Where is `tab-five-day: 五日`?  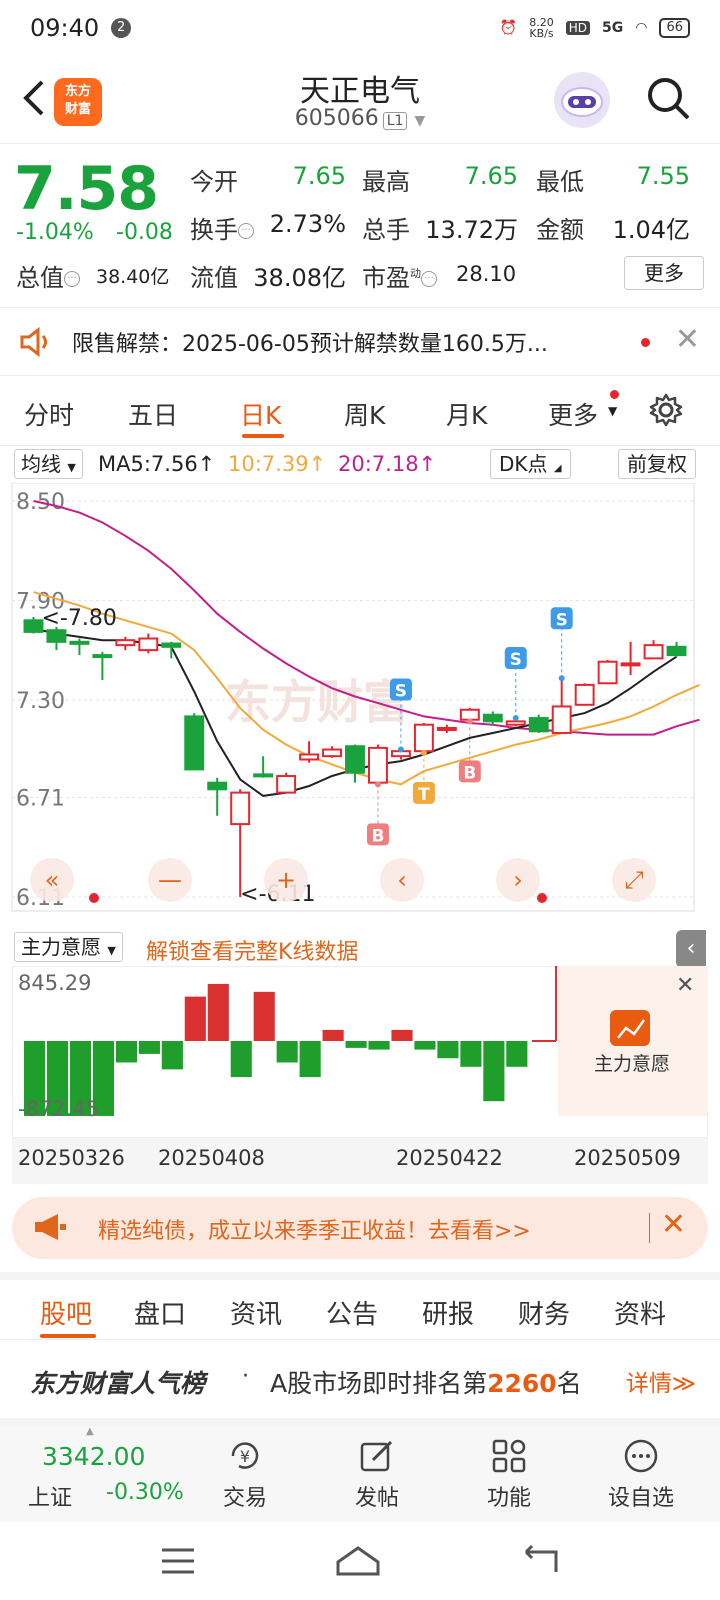 tab-five-day: 五日 is located at coordinates (153, 414).